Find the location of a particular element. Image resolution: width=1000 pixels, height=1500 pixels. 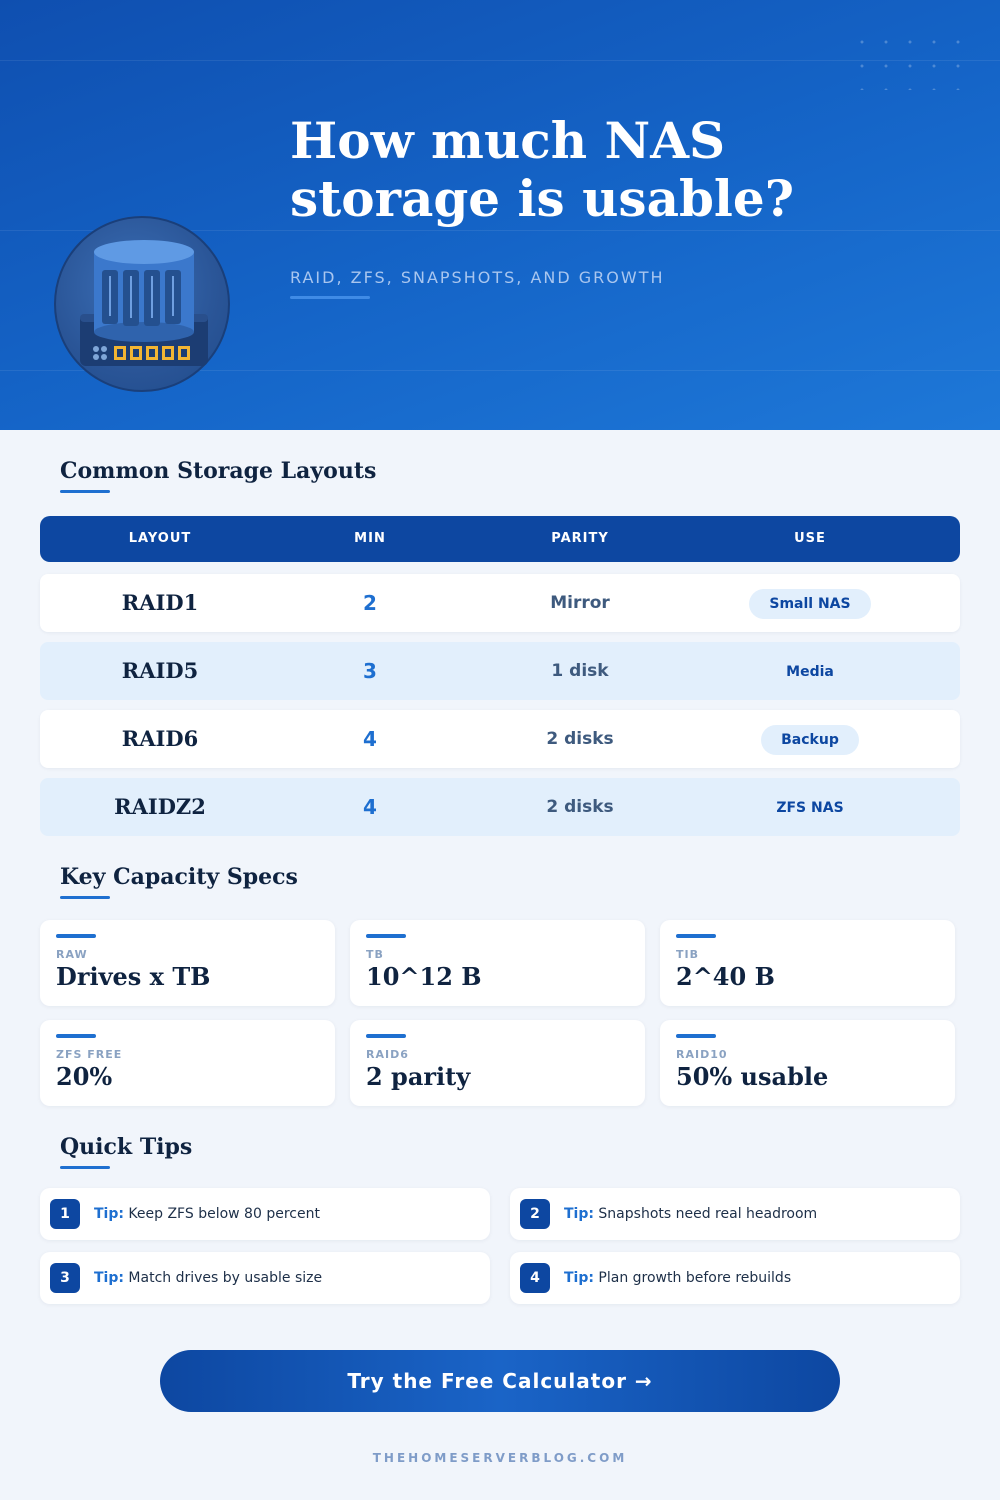

tip-item: 2 Tip: Snapshots need real headroom is located at coordinates (735, 1214).